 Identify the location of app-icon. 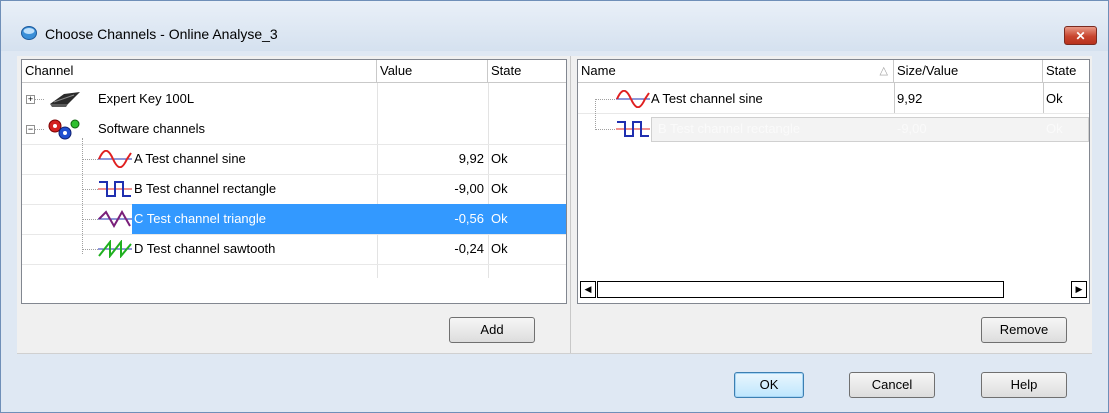
(29, 33).